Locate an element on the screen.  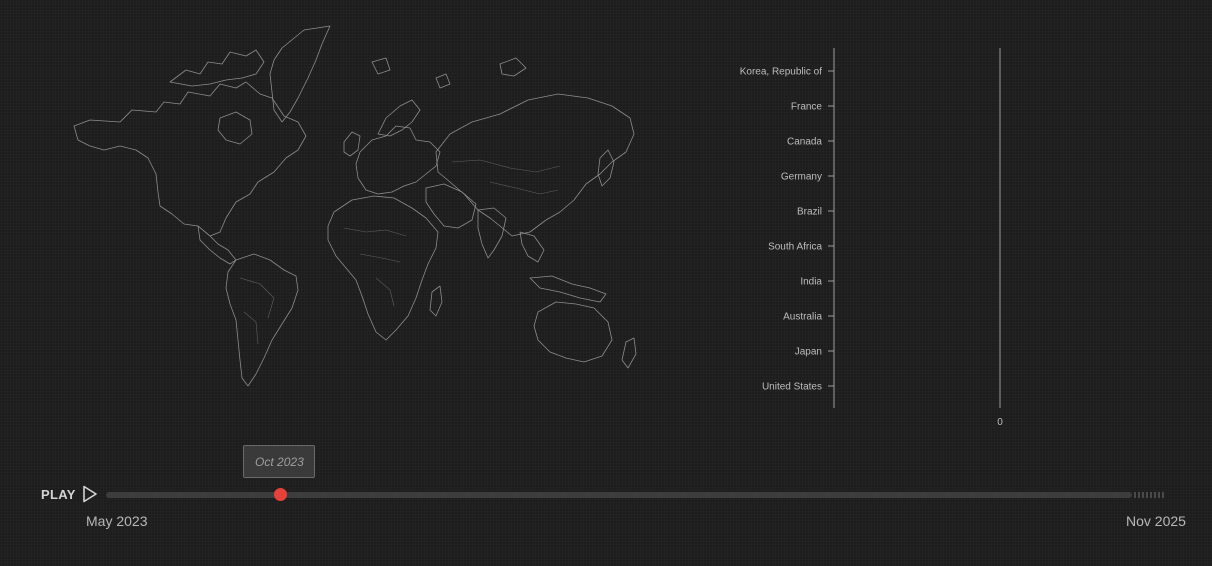
category-tick-label: Brazil is located at coordinates (809, 212).